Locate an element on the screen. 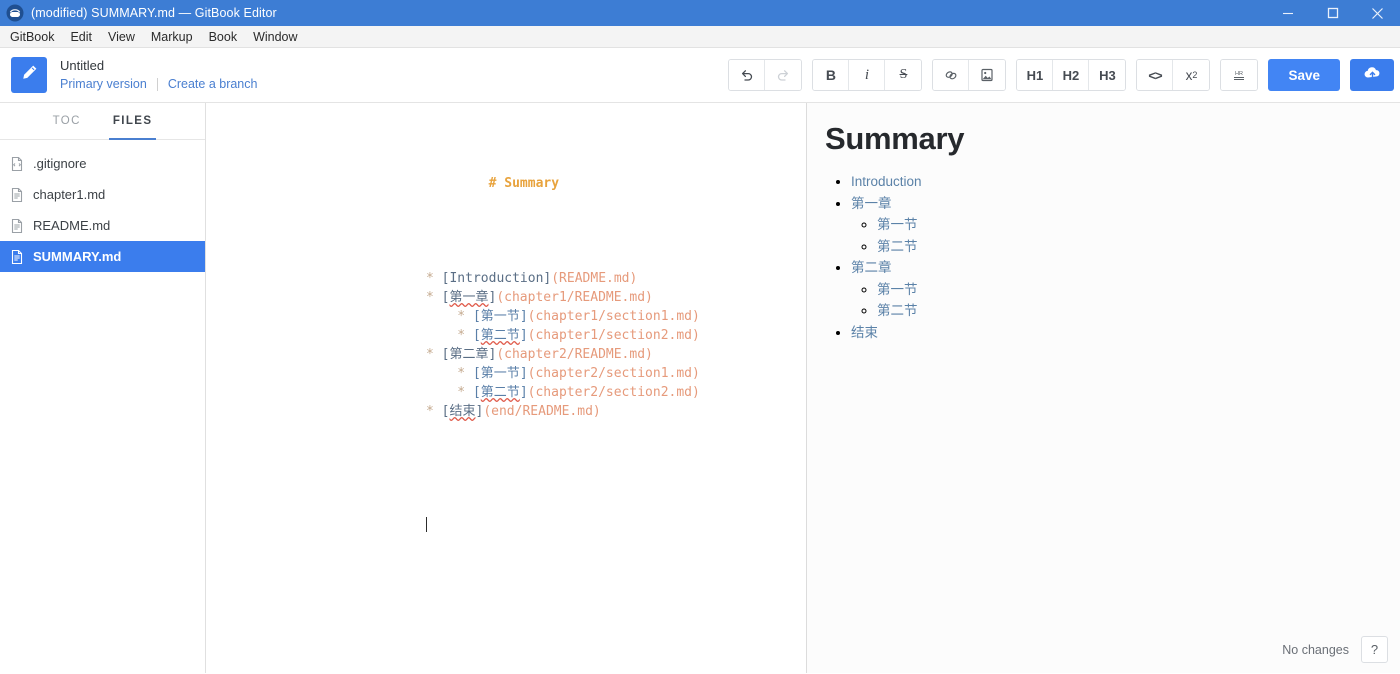 Image resolution: width=1400 pixels, height=674 pixels. gitbook-icon is located at coordinates (15, 13).